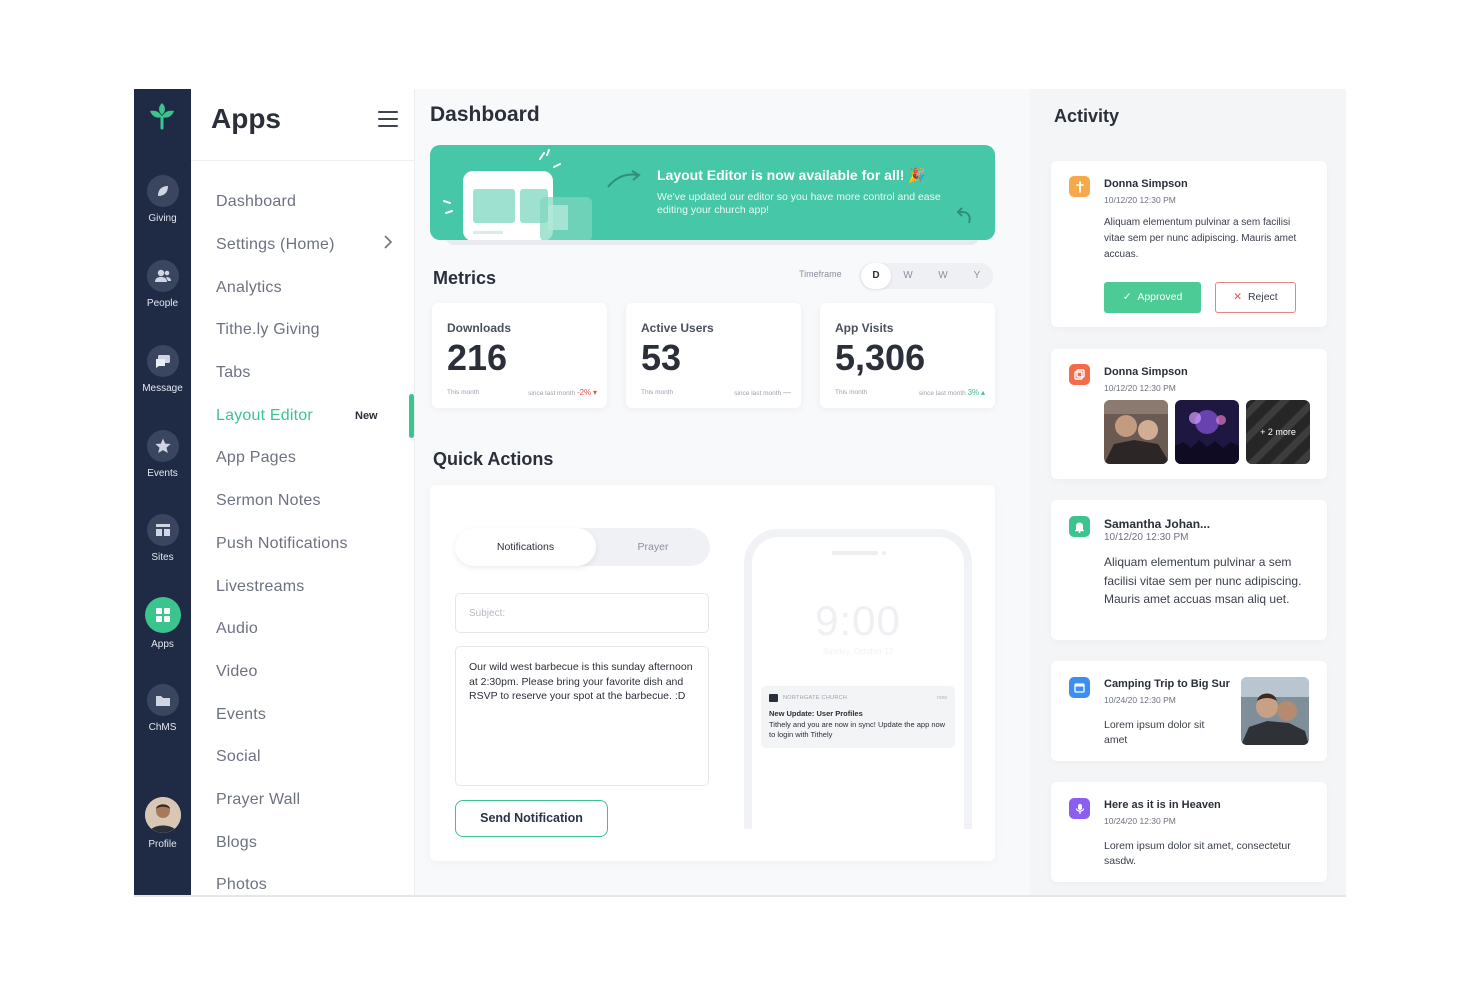 This screenshot has width=1480, height=987. I want to click on activity-author: Here as it is in Heaven, so click(1162, 805).